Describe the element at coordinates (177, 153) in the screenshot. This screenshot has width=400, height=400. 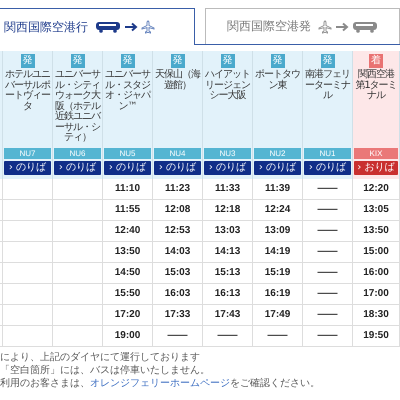
I see `stop-code-badge: NU4` at that location.